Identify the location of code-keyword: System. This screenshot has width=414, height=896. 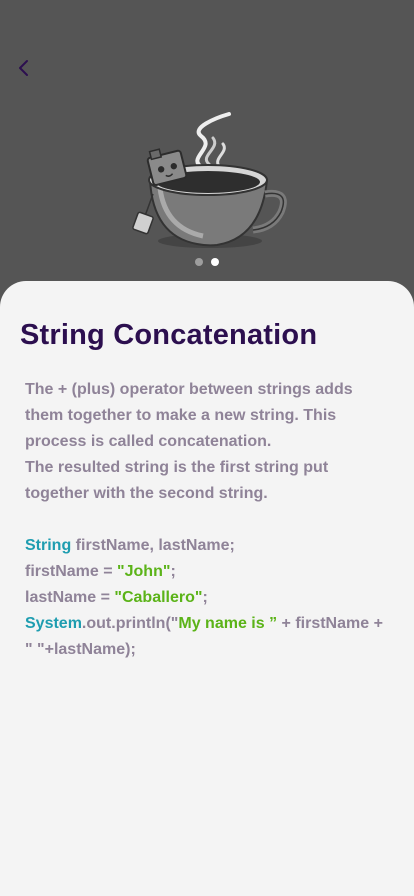
(53, 623).